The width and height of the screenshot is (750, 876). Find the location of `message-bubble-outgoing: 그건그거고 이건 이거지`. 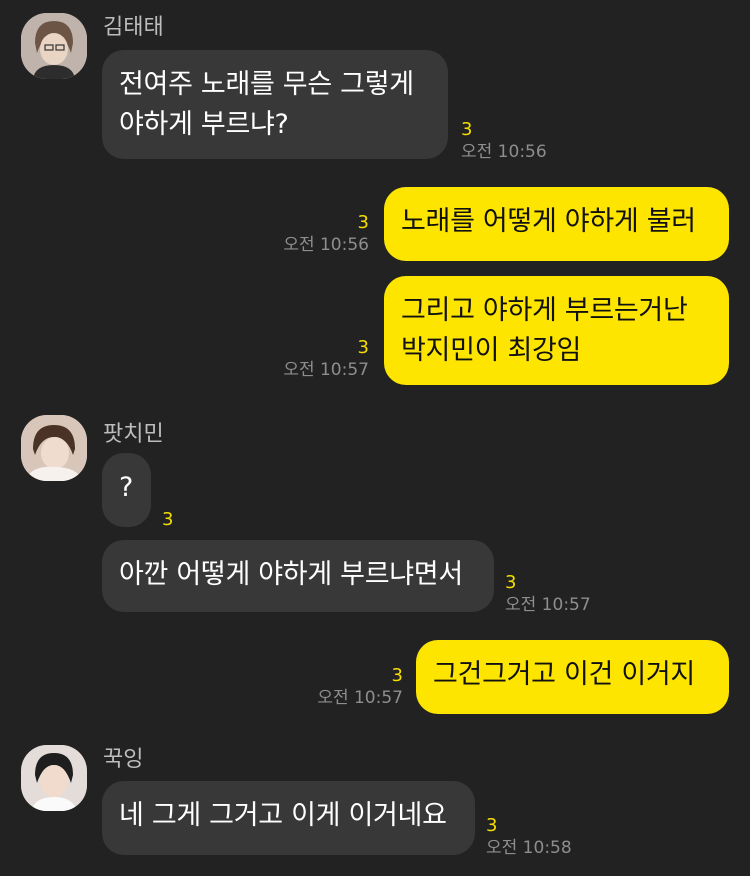

message-bubble-outgoing: 그건그거고 이건 이거지 is located at coordinates (572, 677).